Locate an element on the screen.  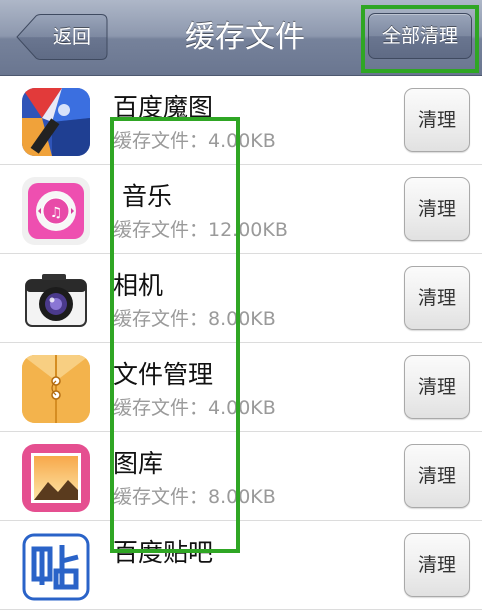
list-item: 图库 缓存文件：8.00KB 清理 is located at coordinates (241, 476).